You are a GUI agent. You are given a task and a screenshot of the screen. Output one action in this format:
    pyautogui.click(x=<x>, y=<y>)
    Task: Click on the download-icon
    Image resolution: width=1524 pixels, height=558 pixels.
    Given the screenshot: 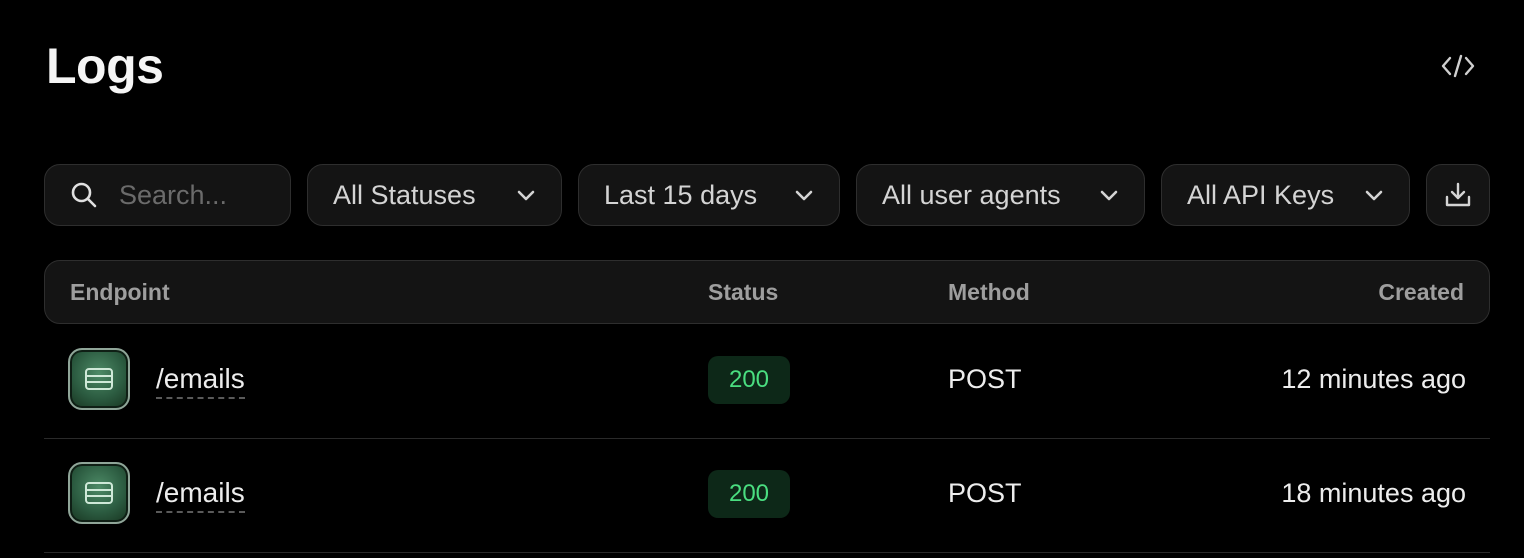 What is the action you would take?
    pyautogui.click(x=1458, y=194)
    